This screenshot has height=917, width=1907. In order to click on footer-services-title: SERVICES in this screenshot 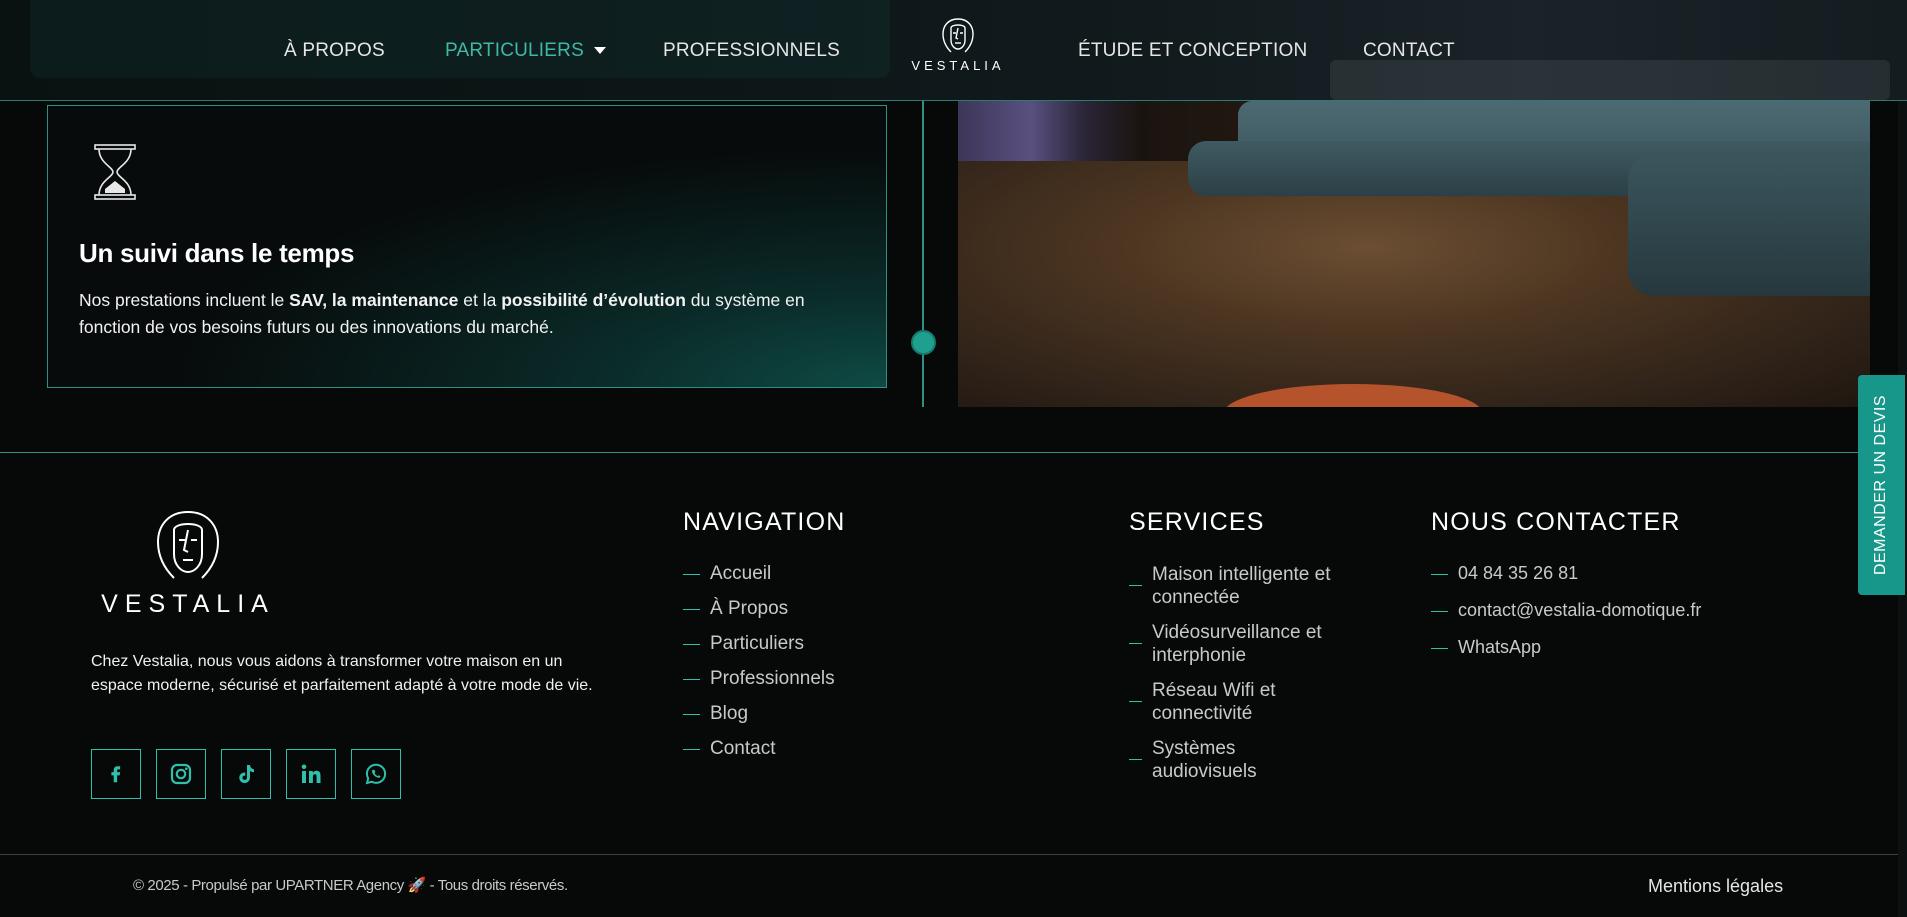, I will do `click(1197, 522)`.